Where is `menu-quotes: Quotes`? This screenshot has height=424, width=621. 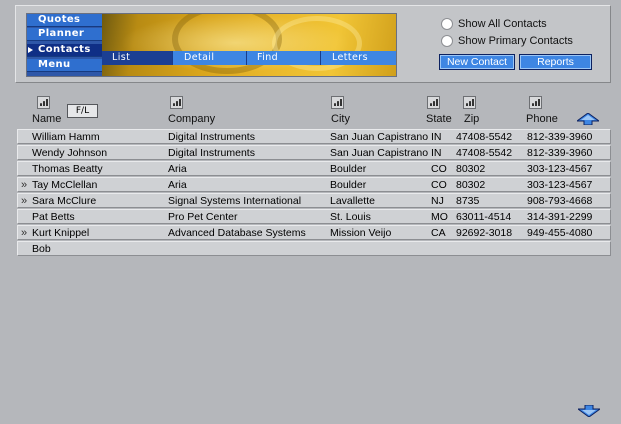
menu-quotes: Quotes is located at coordinates (64, 20).